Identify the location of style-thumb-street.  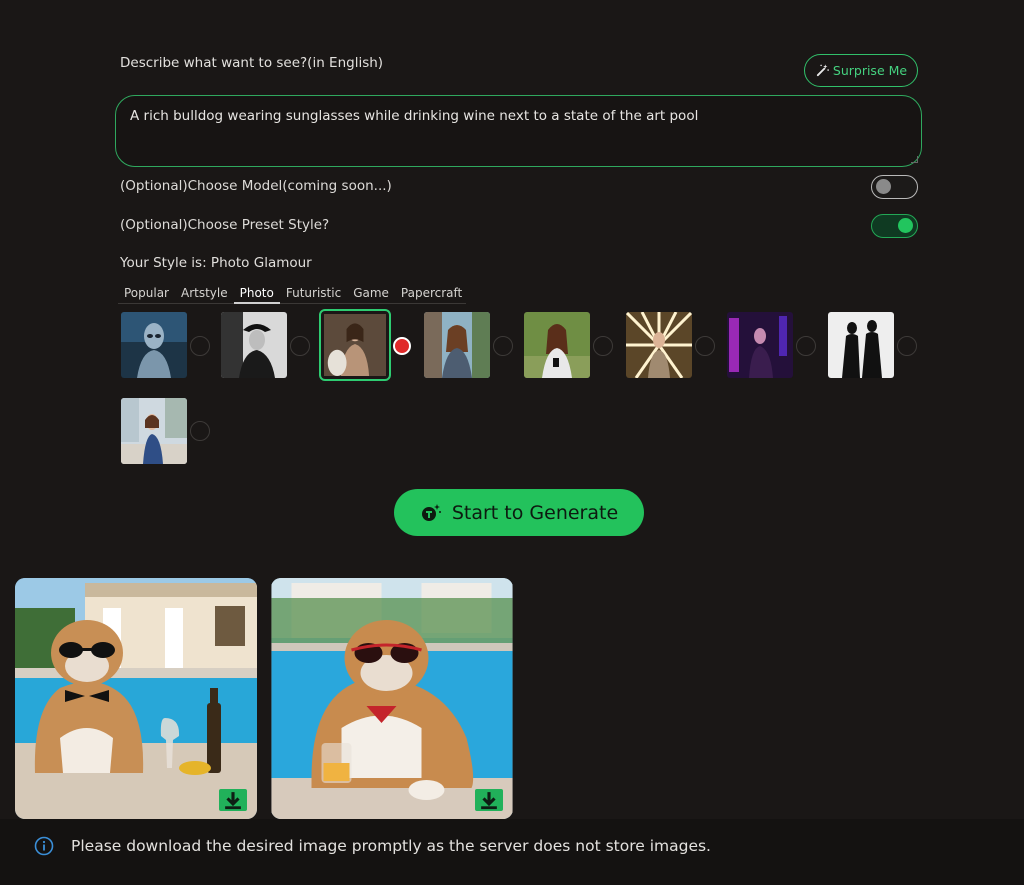
(457, 345).